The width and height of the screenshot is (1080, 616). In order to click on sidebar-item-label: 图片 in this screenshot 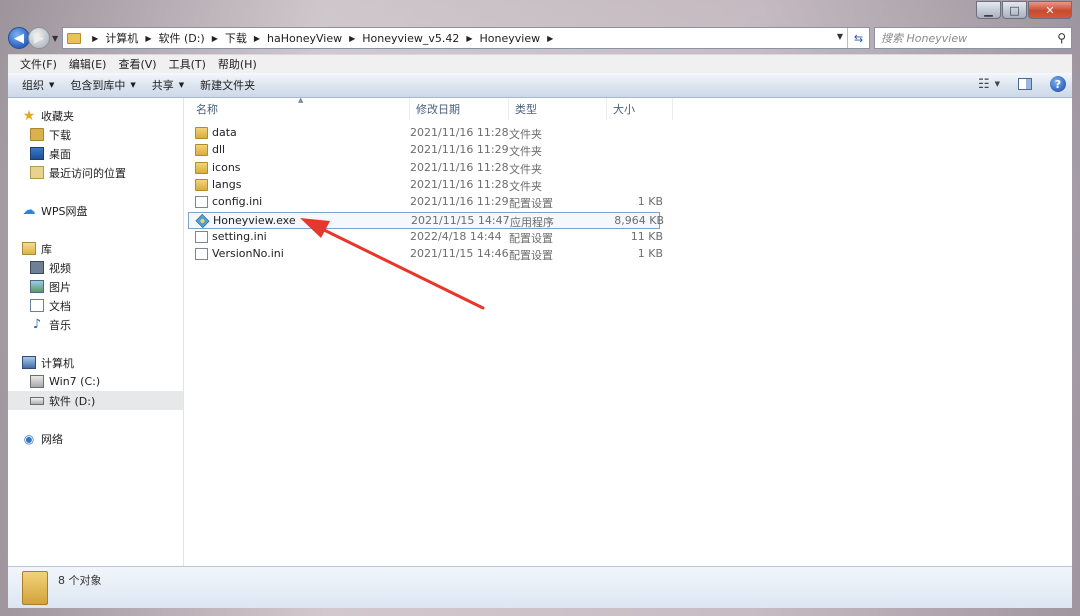, I will do `click(60, 287)`.